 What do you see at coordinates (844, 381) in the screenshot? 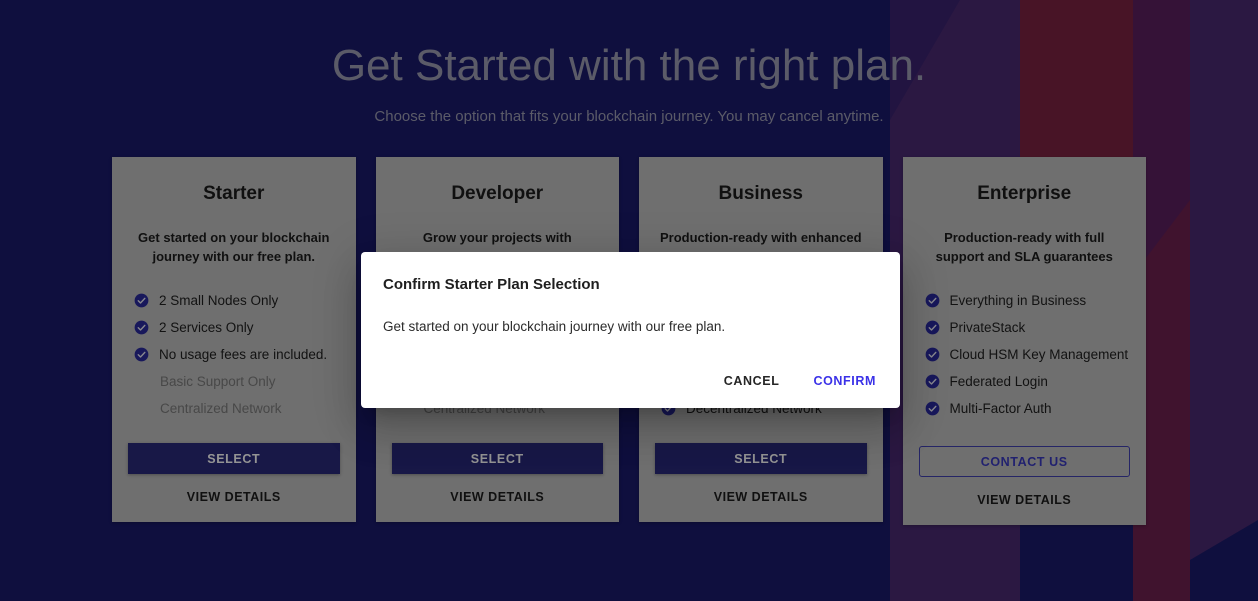
I see `confirm-button: CONFIRM` at bounding box center [844, 381].